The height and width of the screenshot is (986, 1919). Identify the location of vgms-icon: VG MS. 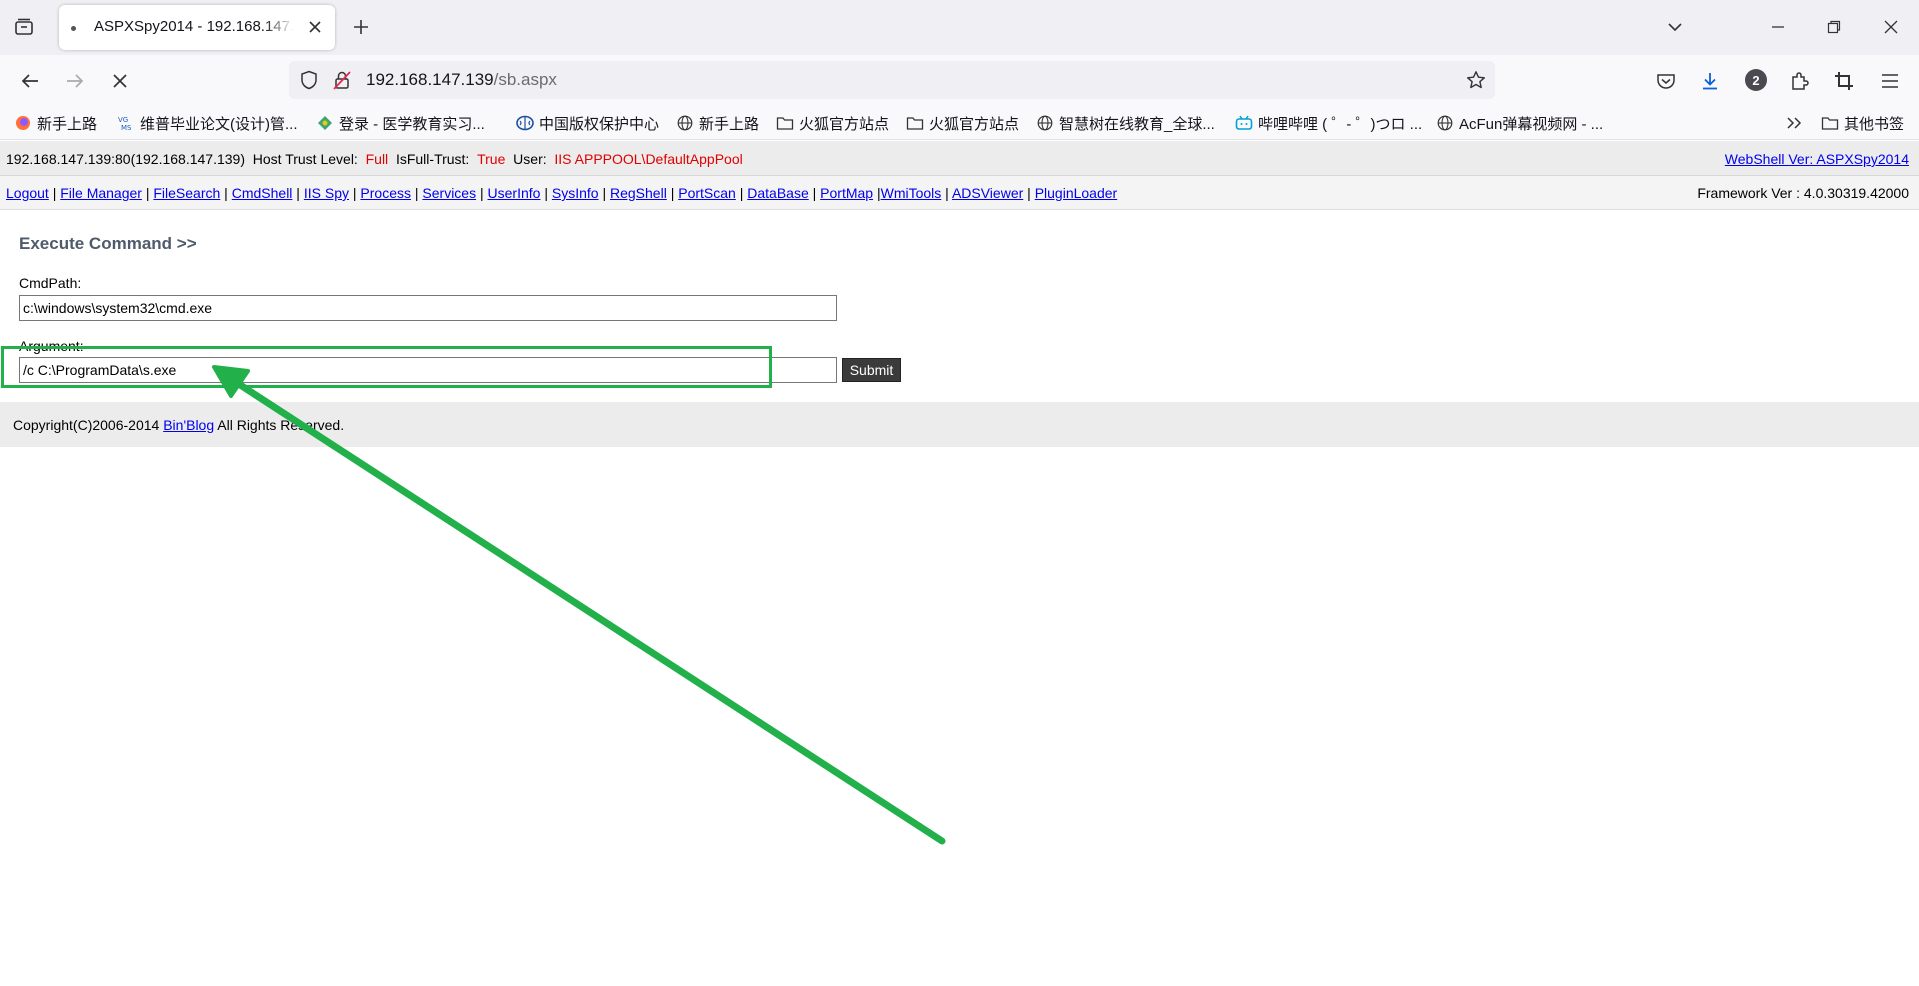
(126, 123).